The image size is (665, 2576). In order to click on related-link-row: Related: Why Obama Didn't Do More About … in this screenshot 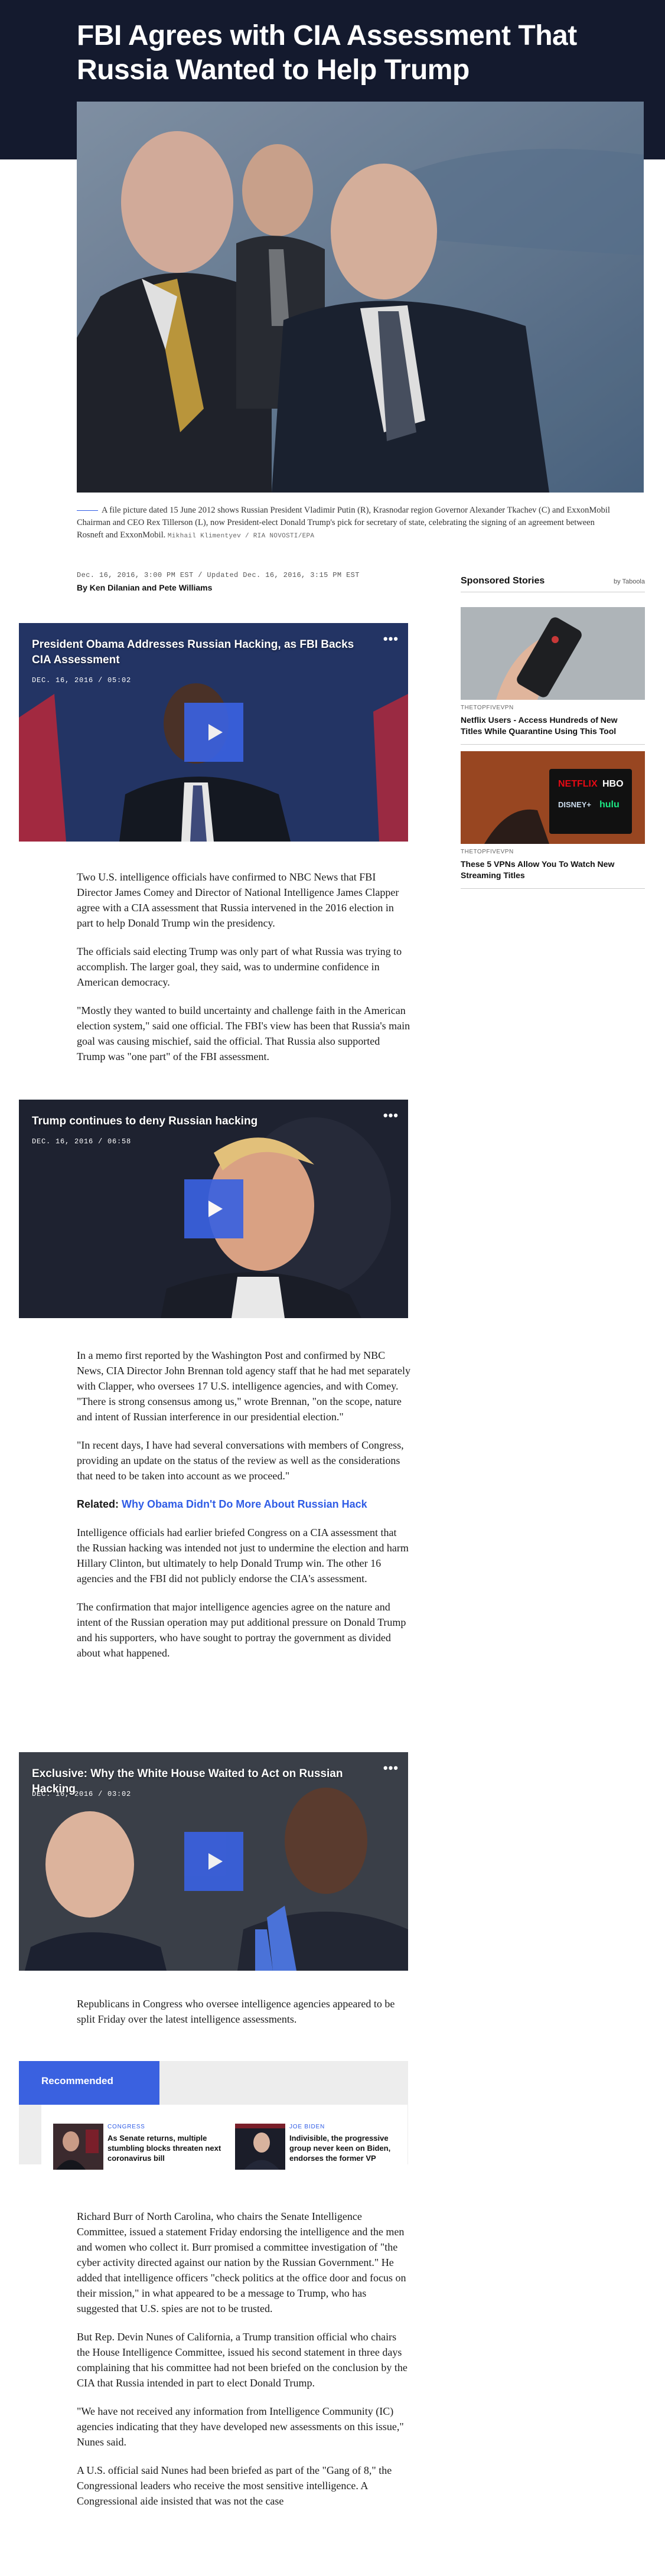, I will do `click(243, 1504)`.